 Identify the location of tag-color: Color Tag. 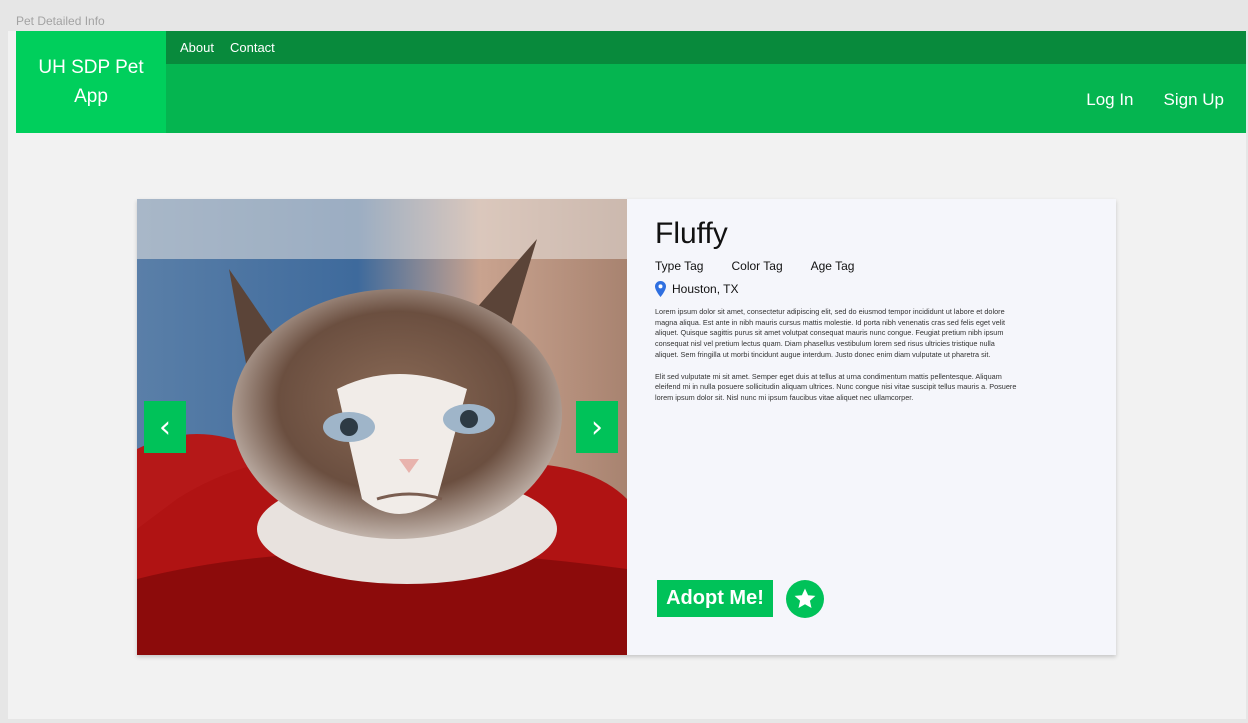
(756, 266).